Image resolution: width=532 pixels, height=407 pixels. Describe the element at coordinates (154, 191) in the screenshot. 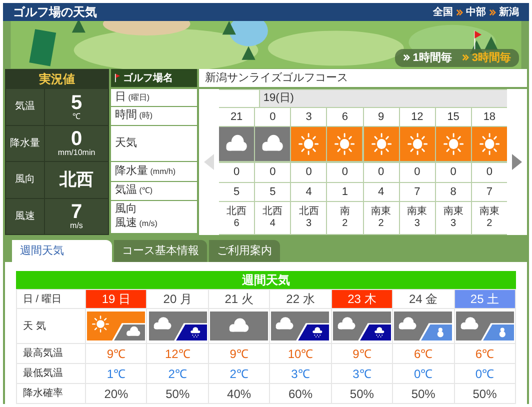

I see `row-label: 気温 (℃)` at that location.